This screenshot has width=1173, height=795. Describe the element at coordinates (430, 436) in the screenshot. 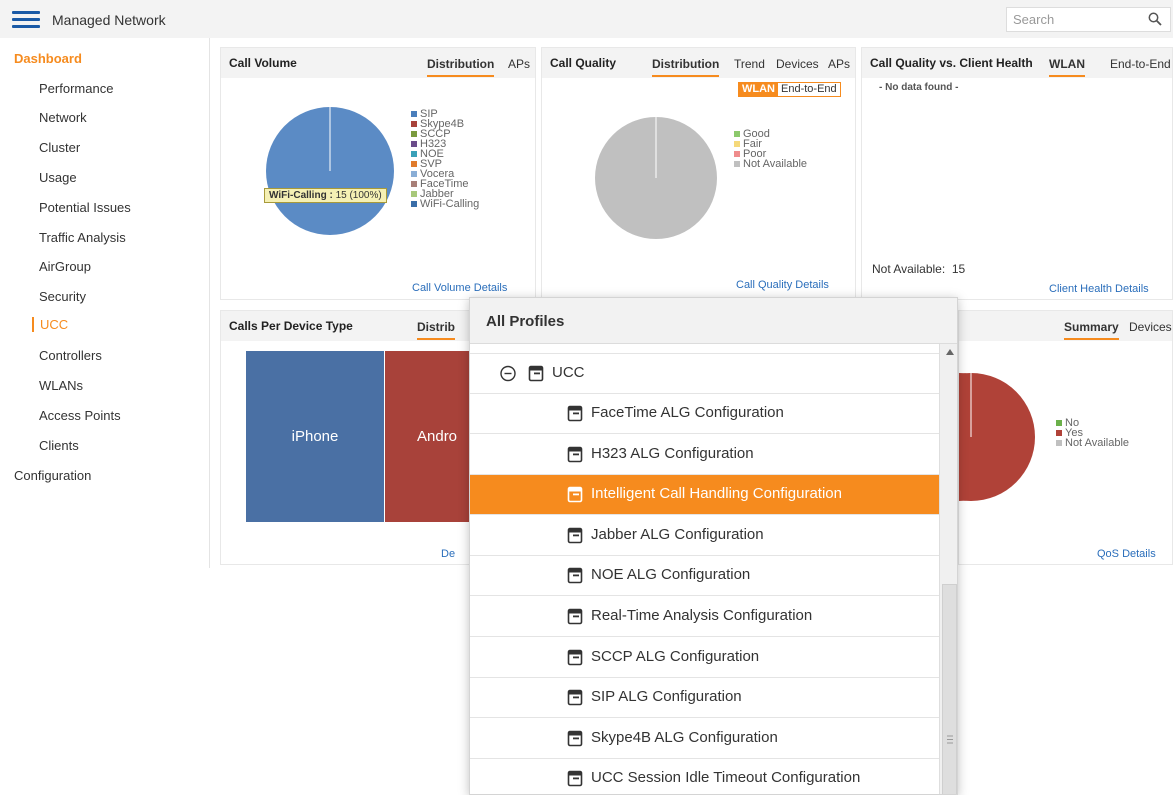

I see `treemap-block-android: Andro` at that location.